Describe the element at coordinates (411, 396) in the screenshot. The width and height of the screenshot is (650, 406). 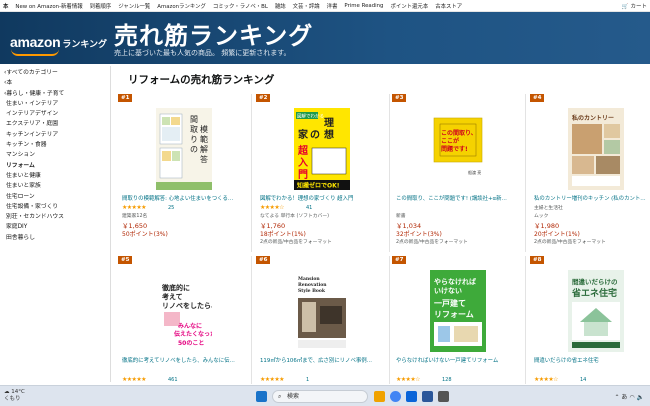
I see `edge-icon` at that location.